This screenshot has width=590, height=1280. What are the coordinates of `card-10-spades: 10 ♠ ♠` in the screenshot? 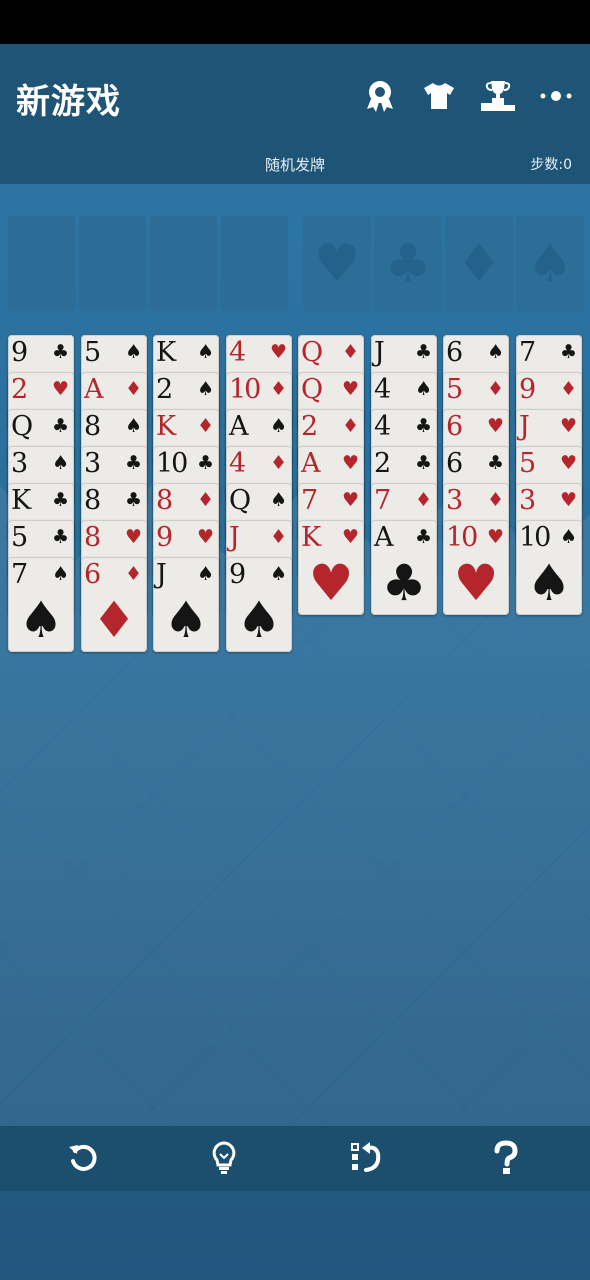 It's located at (549, 567).